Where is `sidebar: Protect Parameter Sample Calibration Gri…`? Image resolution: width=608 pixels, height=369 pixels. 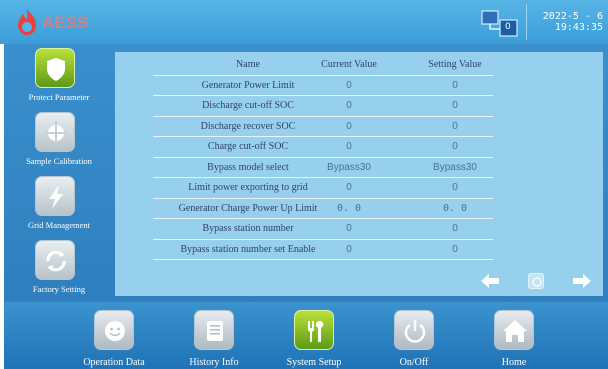 sidebar: Protect Parameter Sample Calibration Gri… is located at coordinates (59, 173).